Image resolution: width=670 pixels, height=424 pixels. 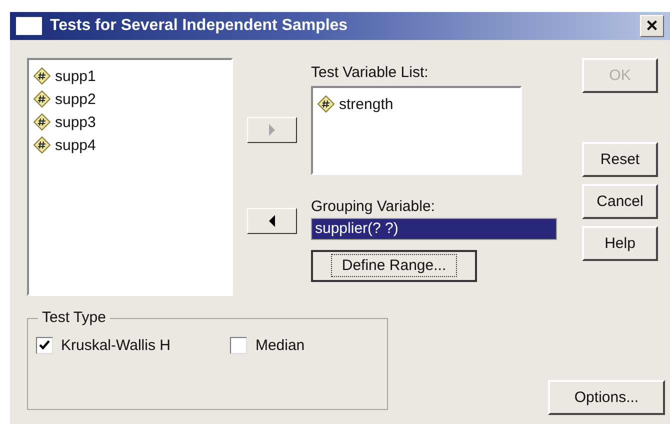 What do you see at coordinates (75, 99) in the screenshot?
I see `variable-item: supp2` at bounding box center [75, 99].